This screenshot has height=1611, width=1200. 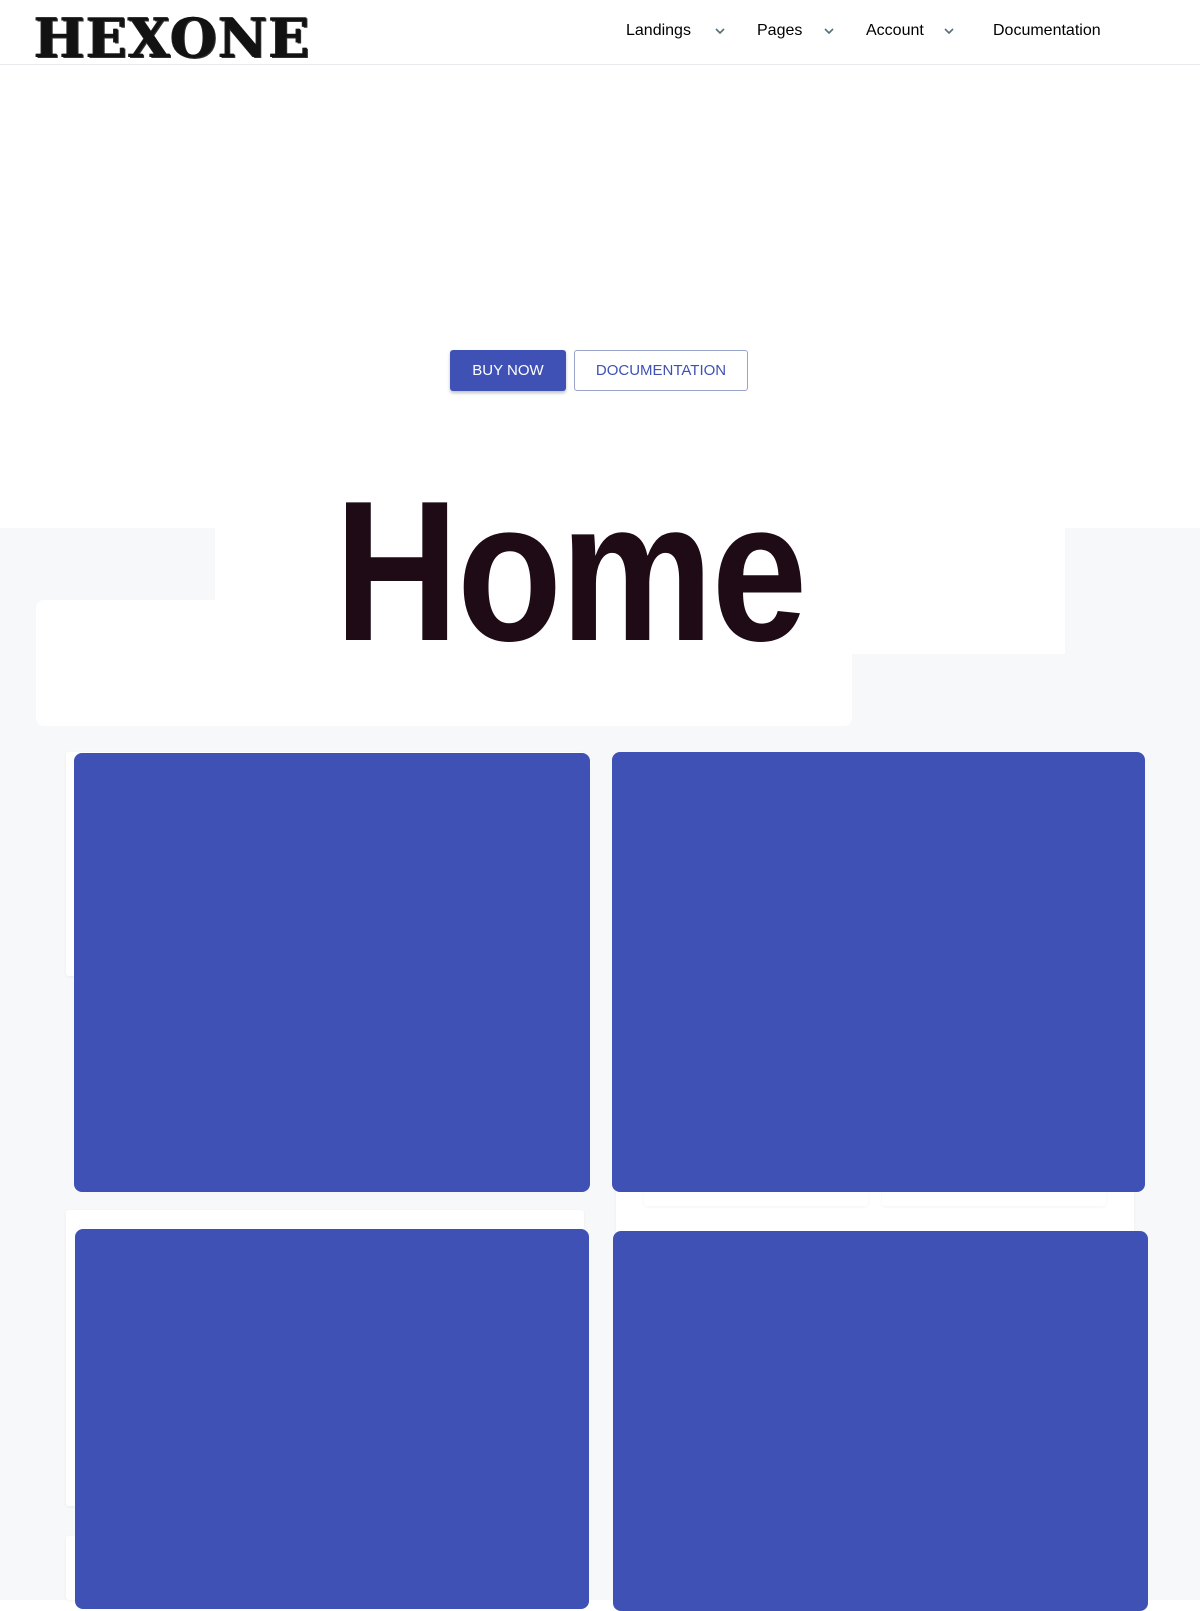 I want to click on brand-logo: HEXONE, so click(x=172, y=38).